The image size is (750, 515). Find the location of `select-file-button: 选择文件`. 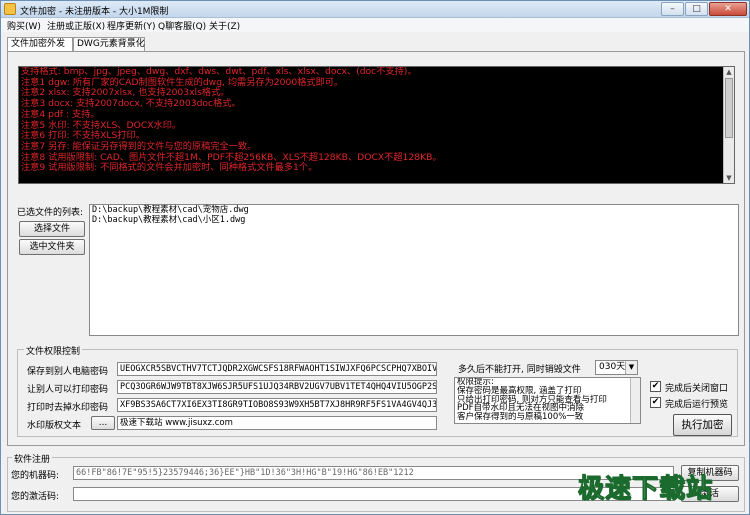

select-file-button: 选择文件 is located at coordinates (52, 229).